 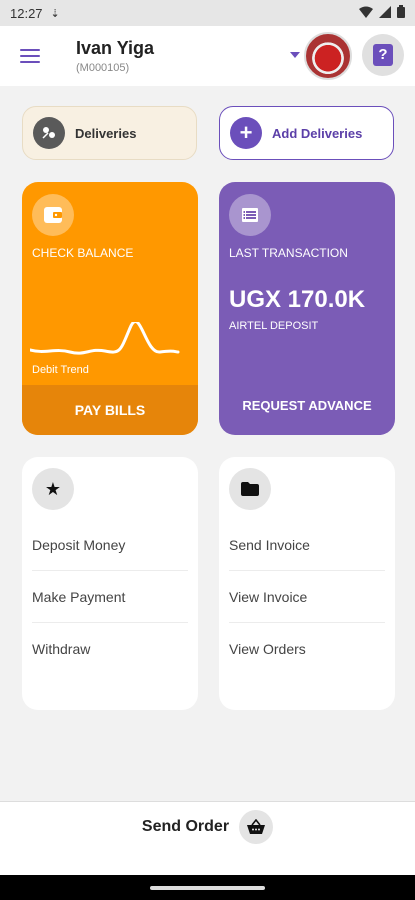 I want to click on view-invoice-item: View Invoice, so click(x=307, y=597).